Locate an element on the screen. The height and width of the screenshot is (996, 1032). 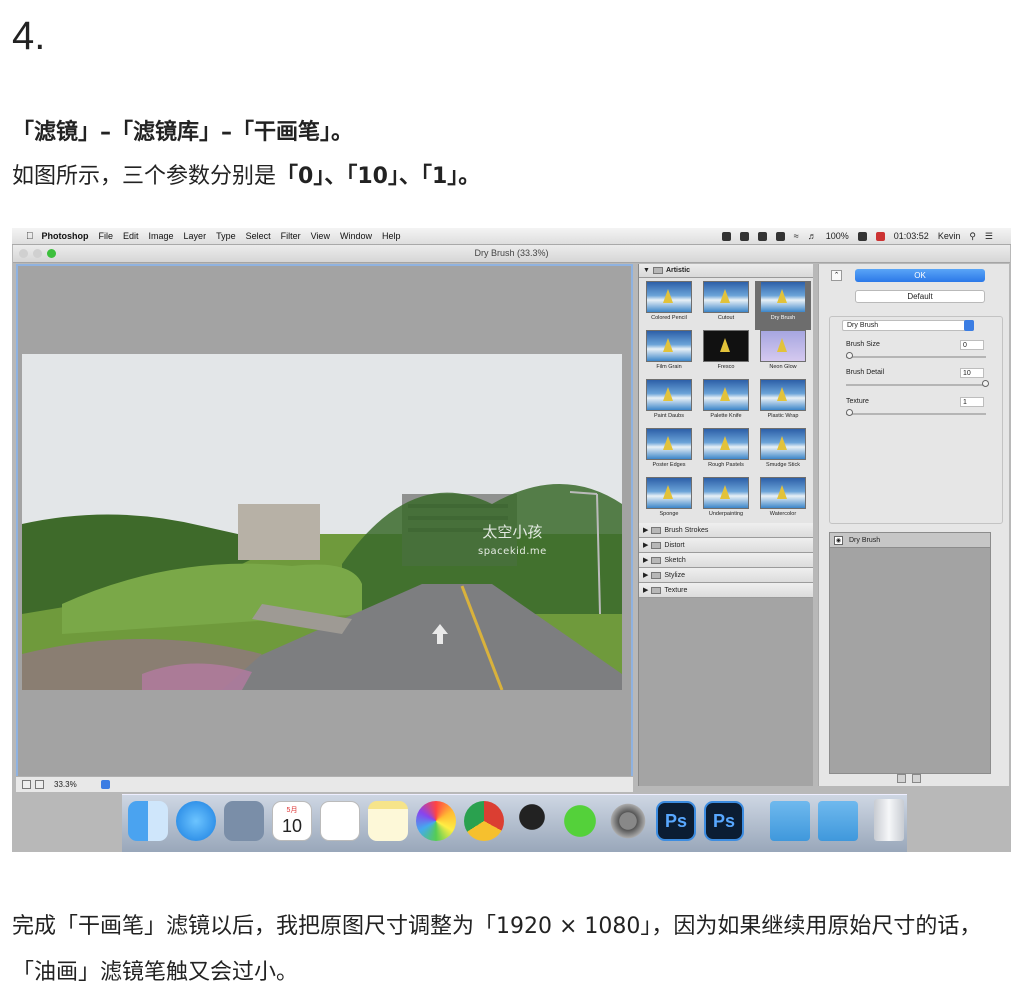
params-values: 「0」、「10」、「1」。 is located at coordinates (378, 176).